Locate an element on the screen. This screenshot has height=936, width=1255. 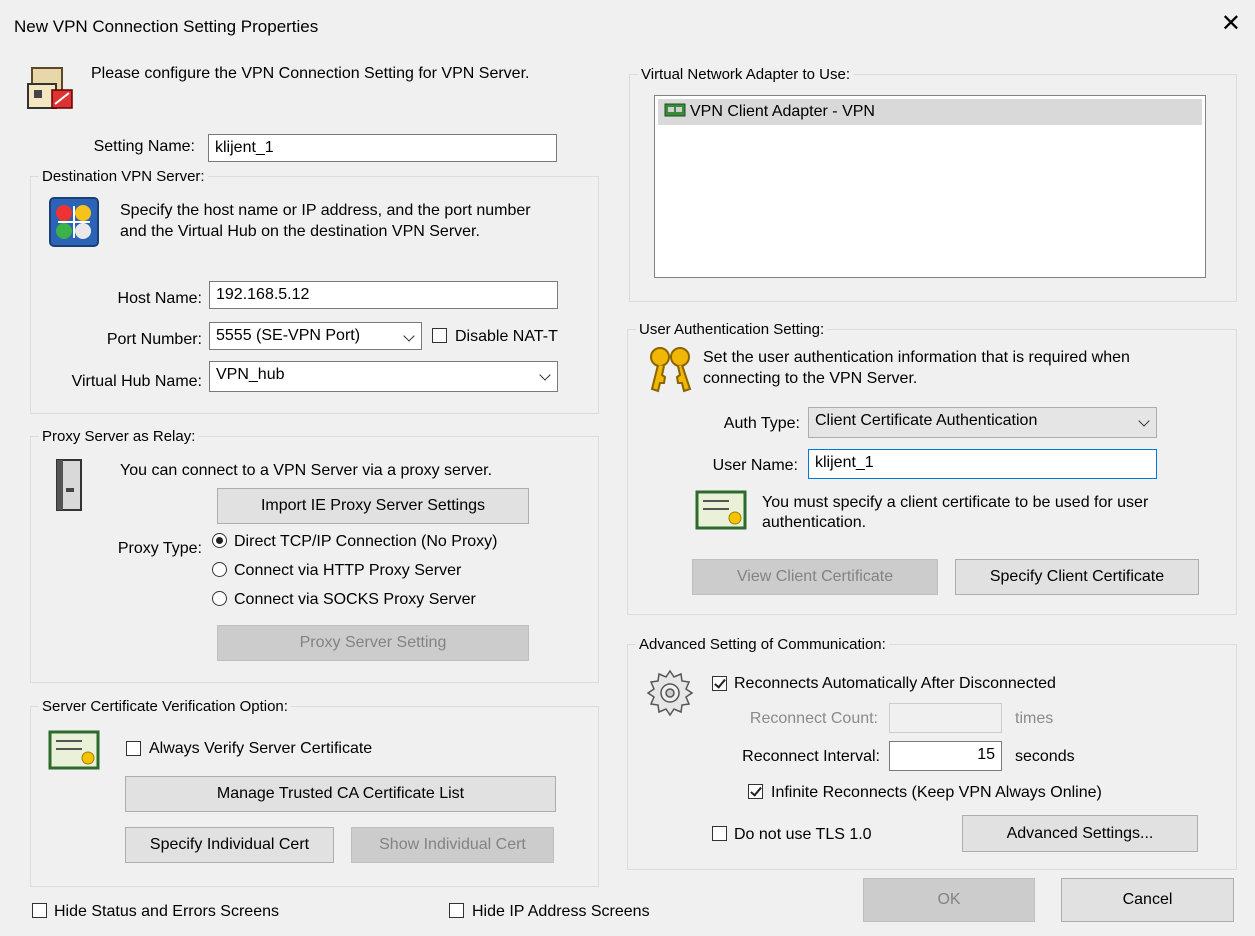
virtual-hub-select: VPN_hub is located at coordinates (383, 376).